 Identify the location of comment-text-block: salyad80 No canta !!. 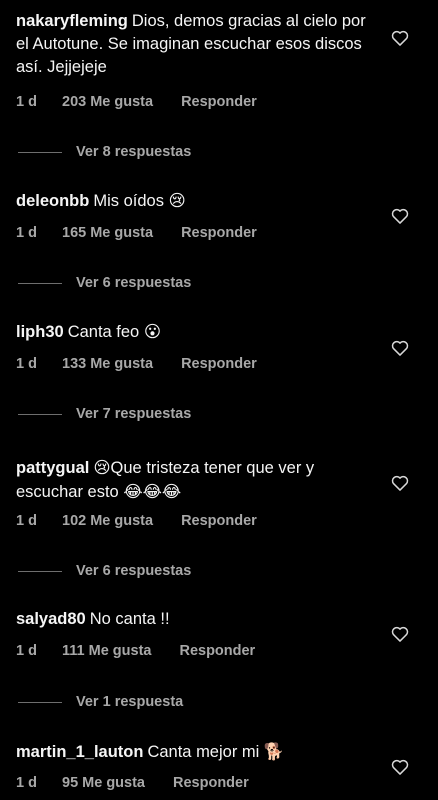
(196, 619).